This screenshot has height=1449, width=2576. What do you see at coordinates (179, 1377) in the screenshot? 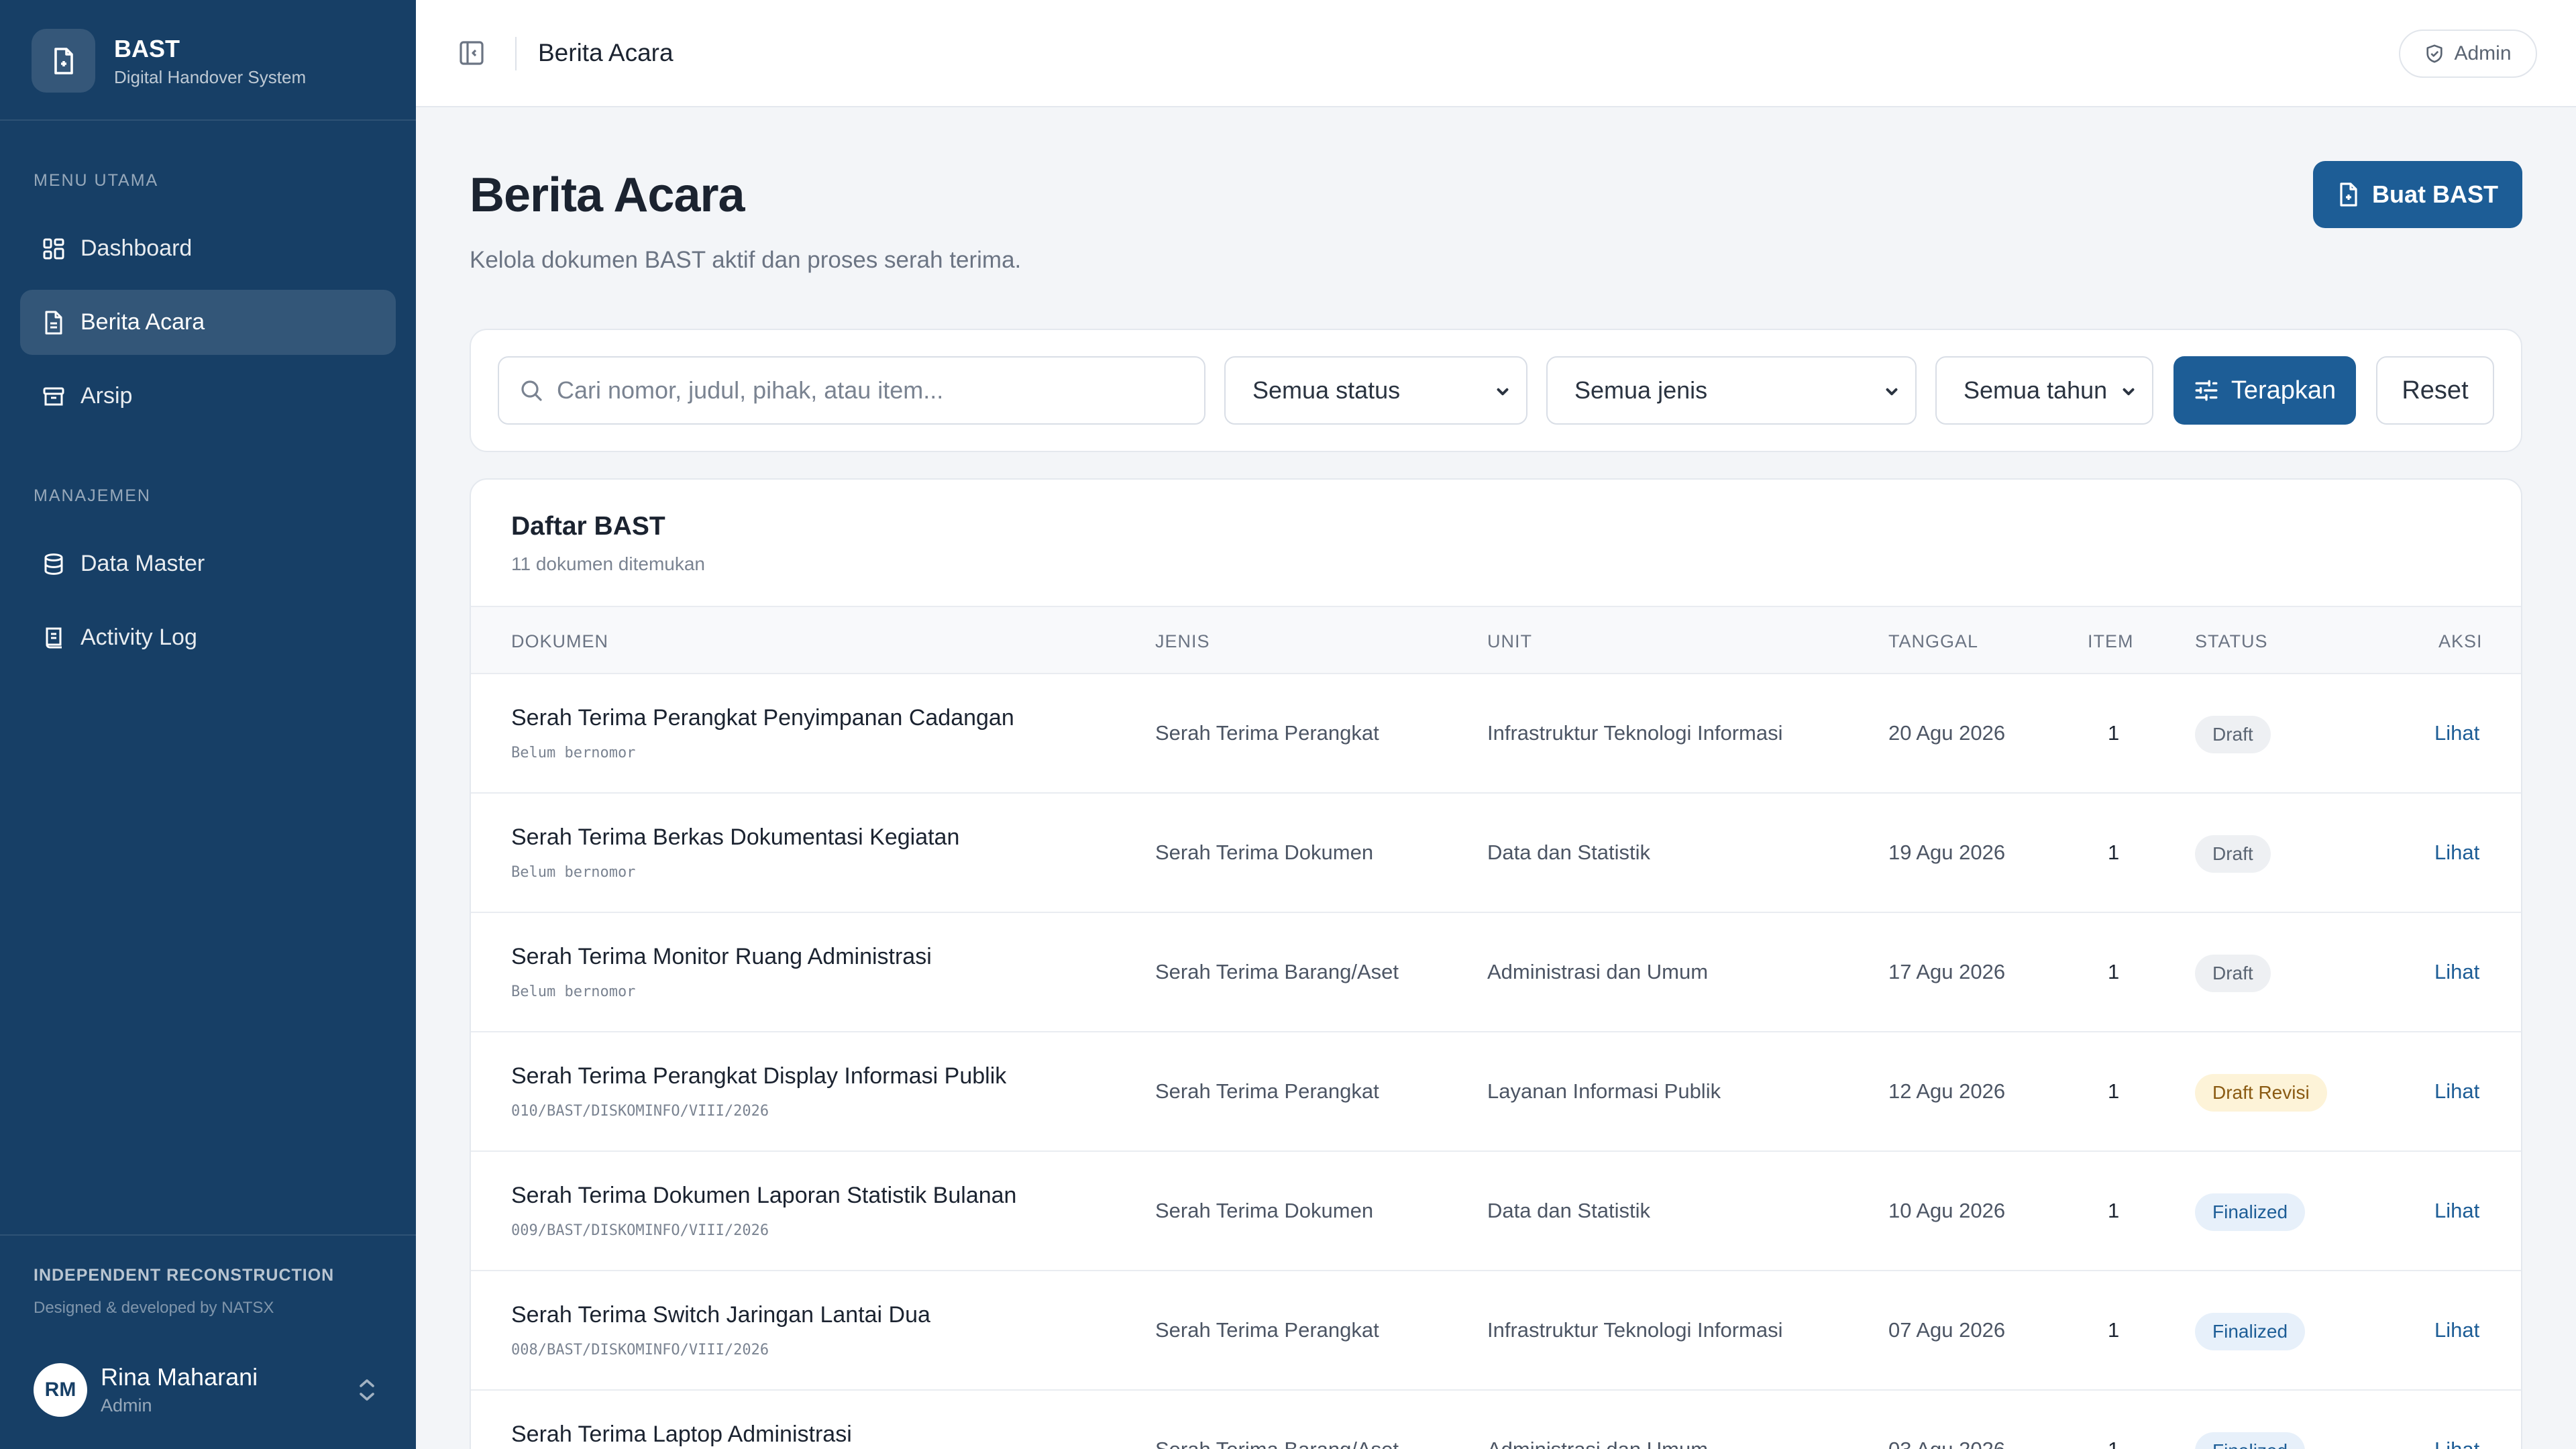
I see `user-name: Rina Maharani` at bounding box center [179, 1377].